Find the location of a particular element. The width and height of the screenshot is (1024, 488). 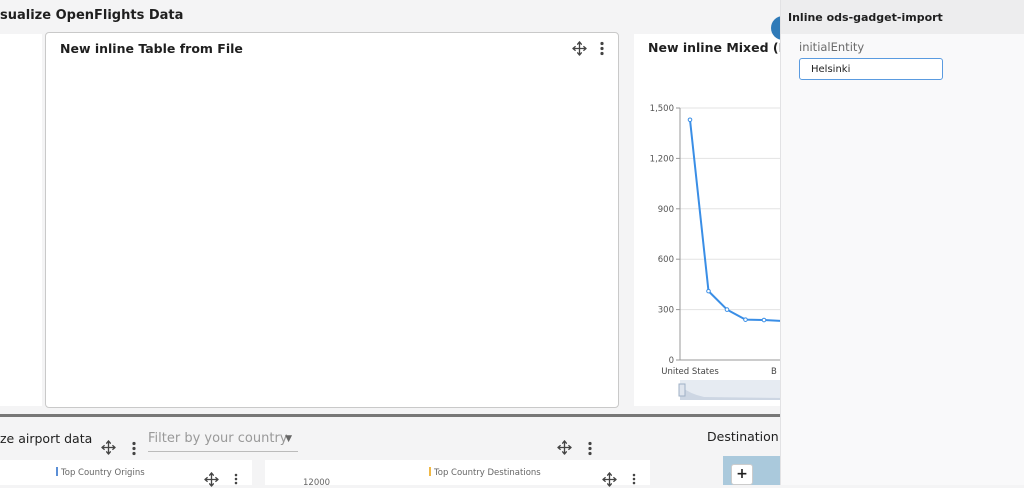

country-filter-select: Filter by your country ▼ is located at coordinates (223, 441).